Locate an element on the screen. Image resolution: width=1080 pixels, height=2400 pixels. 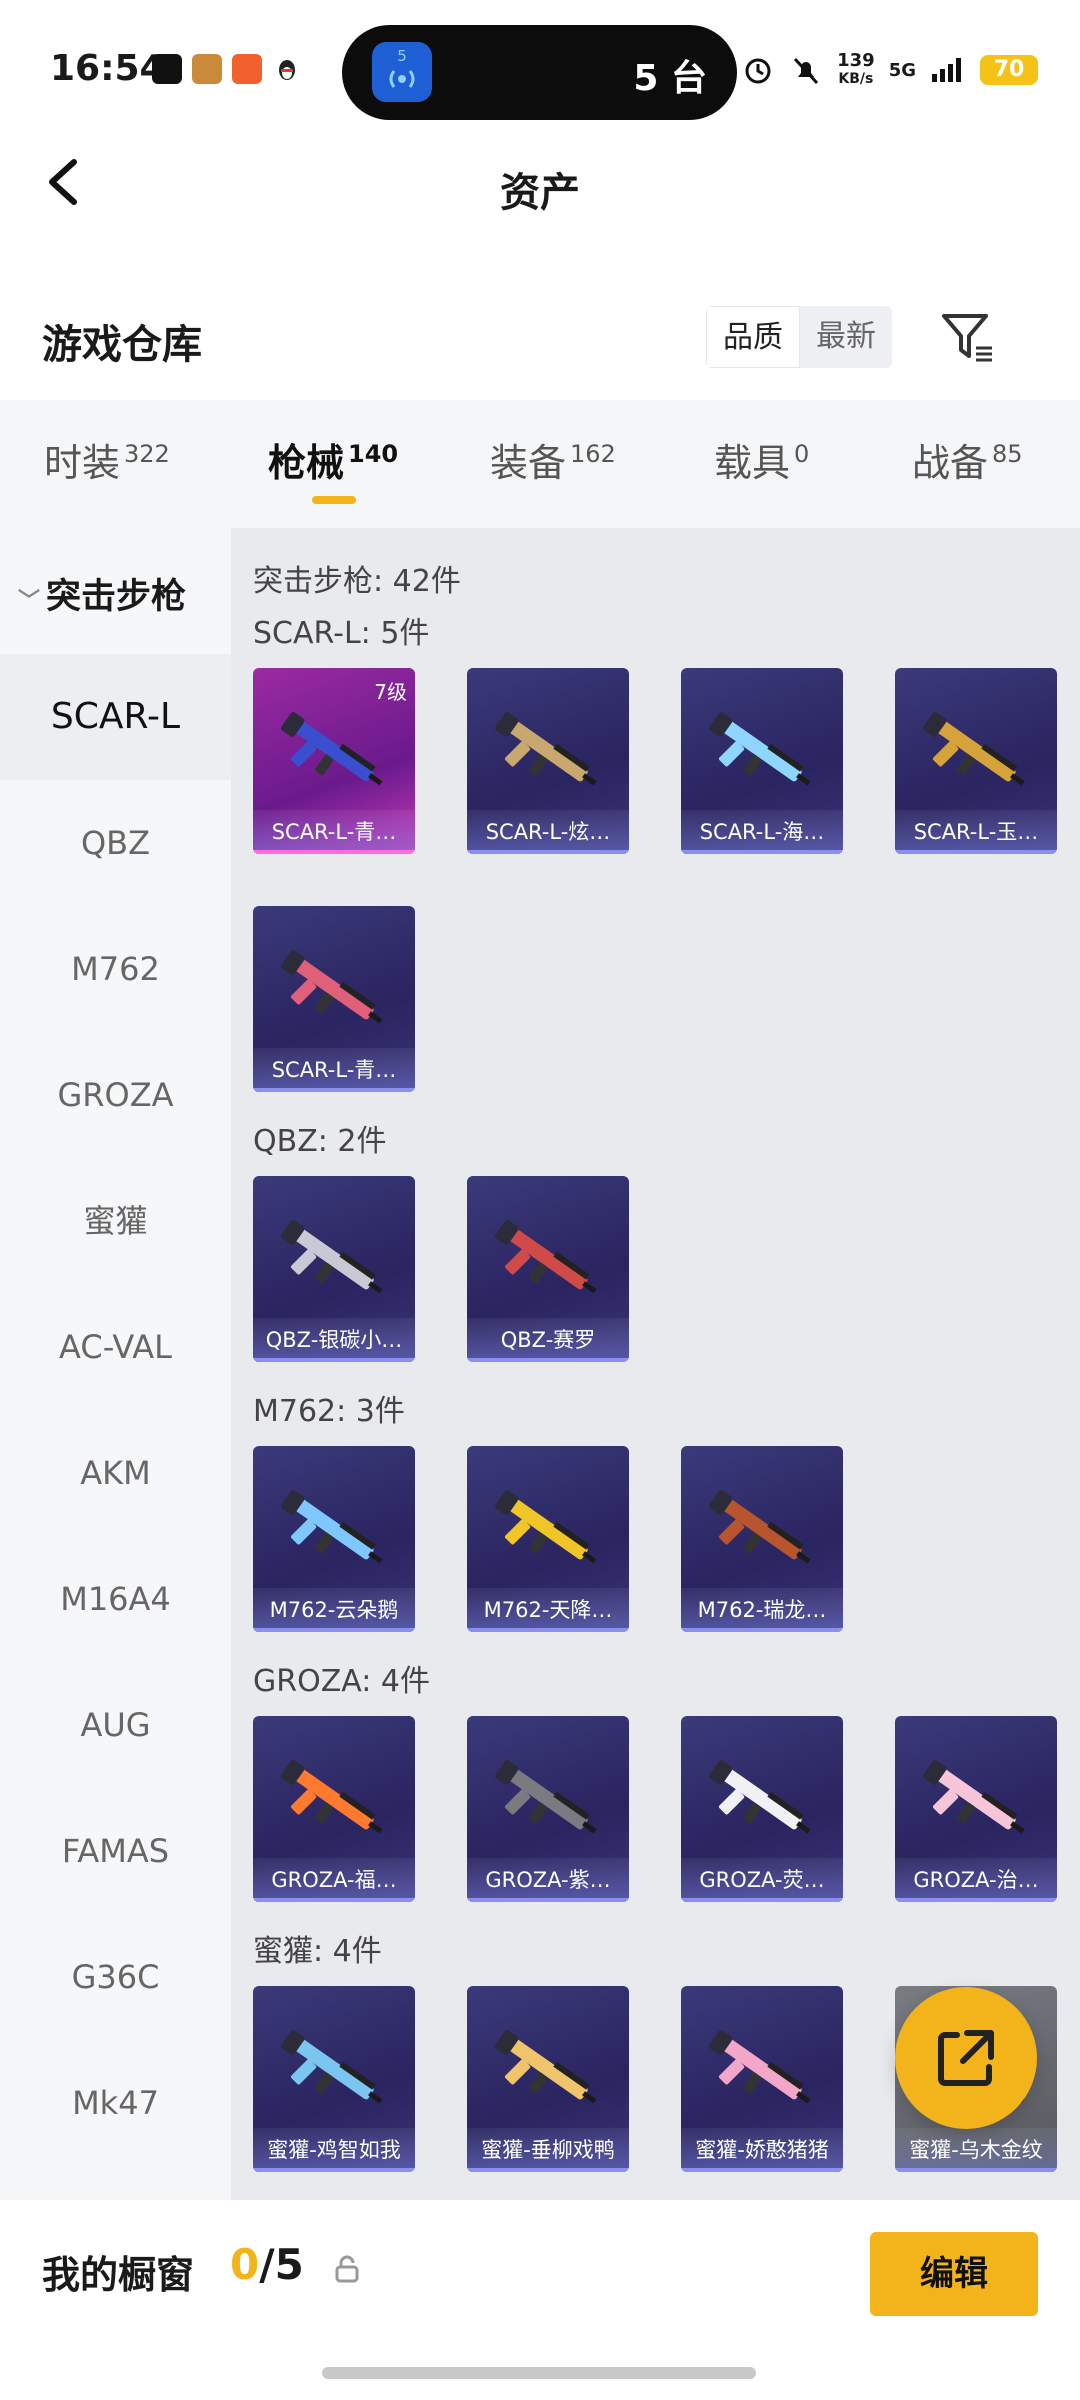
tab-fashion: 时装 322 is located at coordinates (107, 459).